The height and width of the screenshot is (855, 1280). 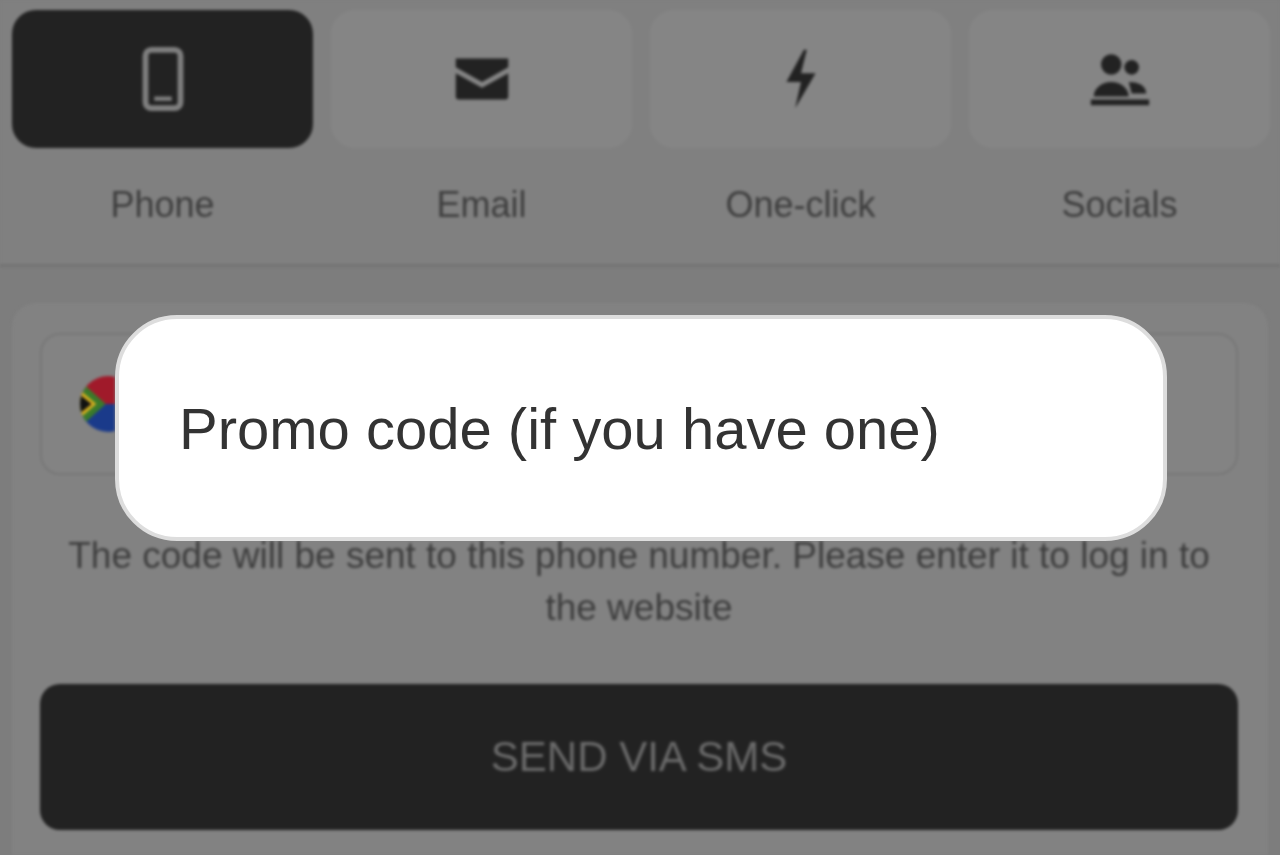 What do you see at coordinates (162, 79) in the screenshot?
I see `login-method-tab` at bounding box center [162, 79].